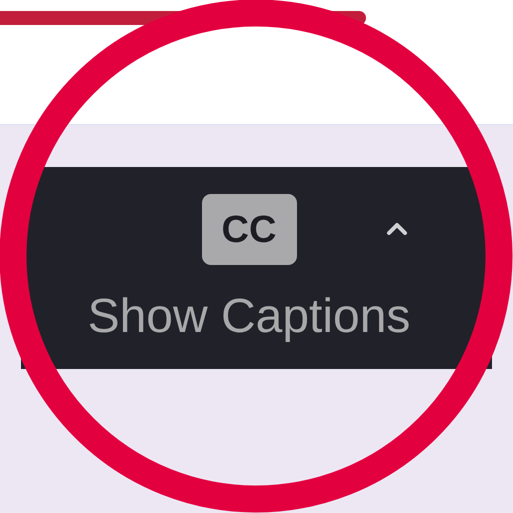 Image resolution: width=513 pixels, height=513 pixels. What do you see at coordinates (249, 229) in the screenshot?
I see `cc-badge: CC` at bounding box center [249, 229].